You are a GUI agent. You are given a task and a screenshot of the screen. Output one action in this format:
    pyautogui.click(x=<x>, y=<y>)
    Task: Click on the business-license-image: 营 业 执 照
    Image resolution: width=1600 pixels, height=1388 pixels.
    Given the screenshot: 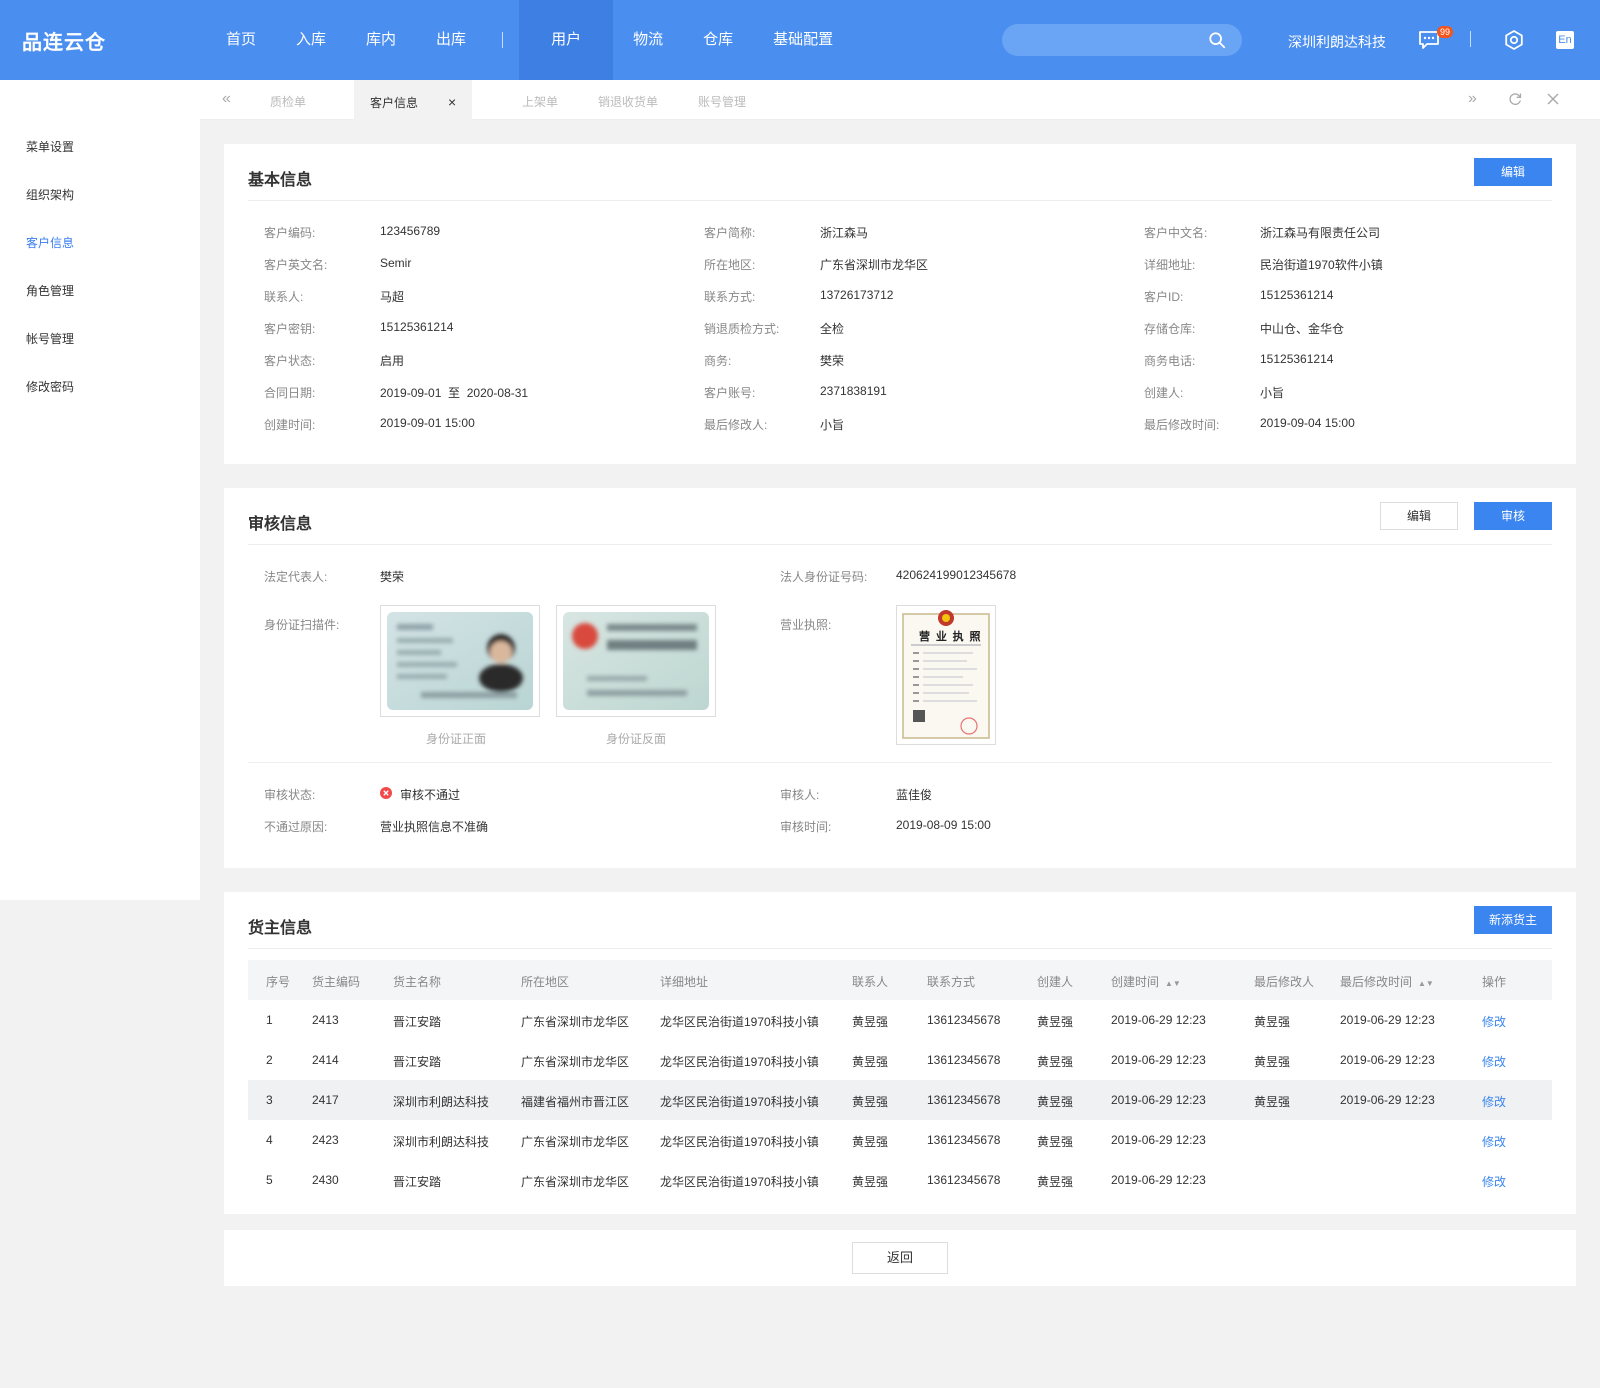 What is the action you would take?
    pyautogui.click(x=946, y=675)
    